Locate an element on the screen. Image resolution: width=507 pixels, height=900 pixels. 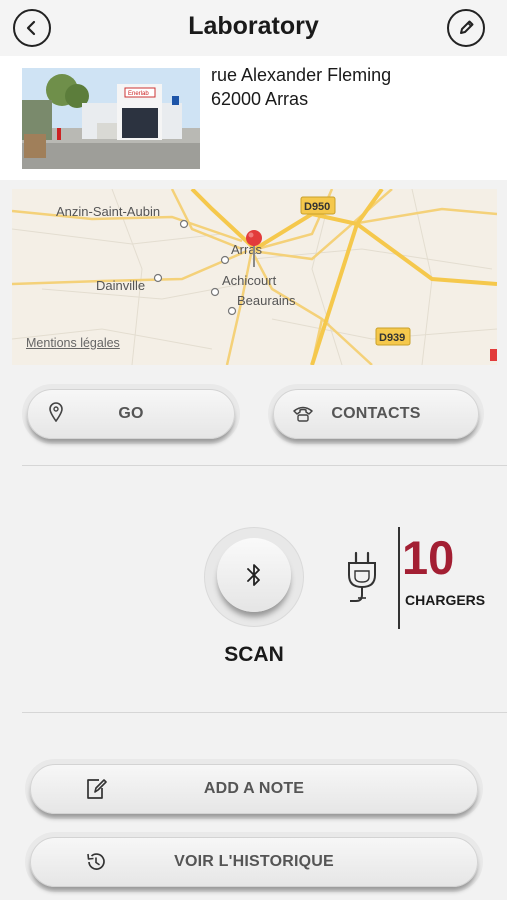
svg-text: Enerlab is located at coordinates (138, 94).